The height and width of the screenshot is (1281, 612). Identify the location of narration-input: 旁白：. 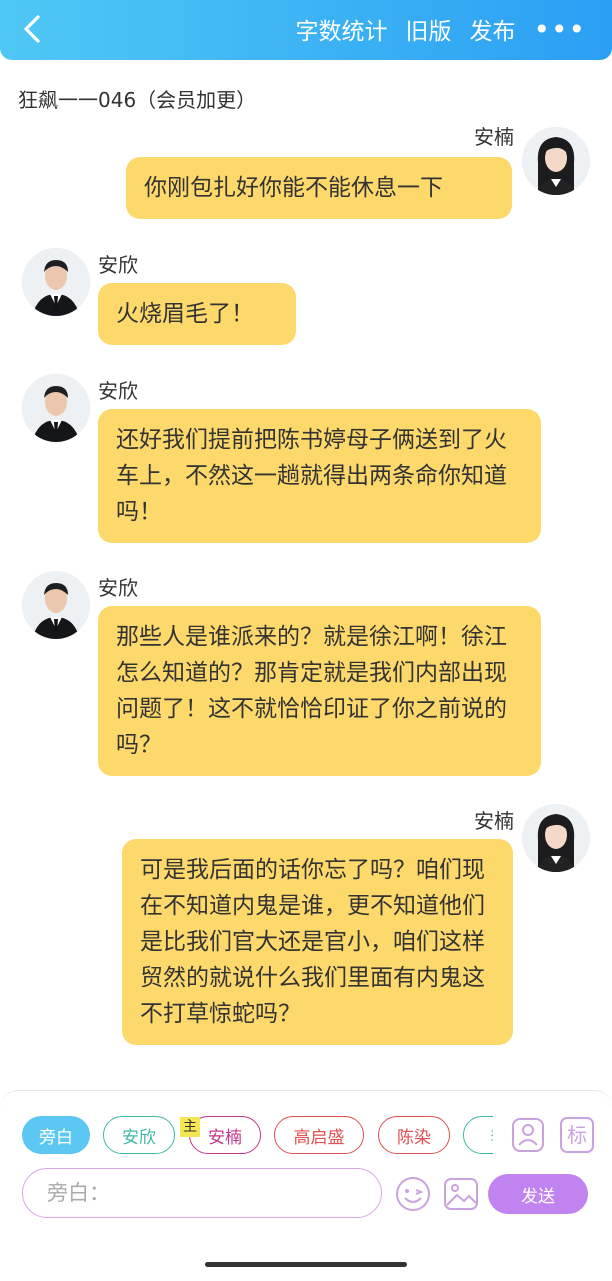
(202, 1193).